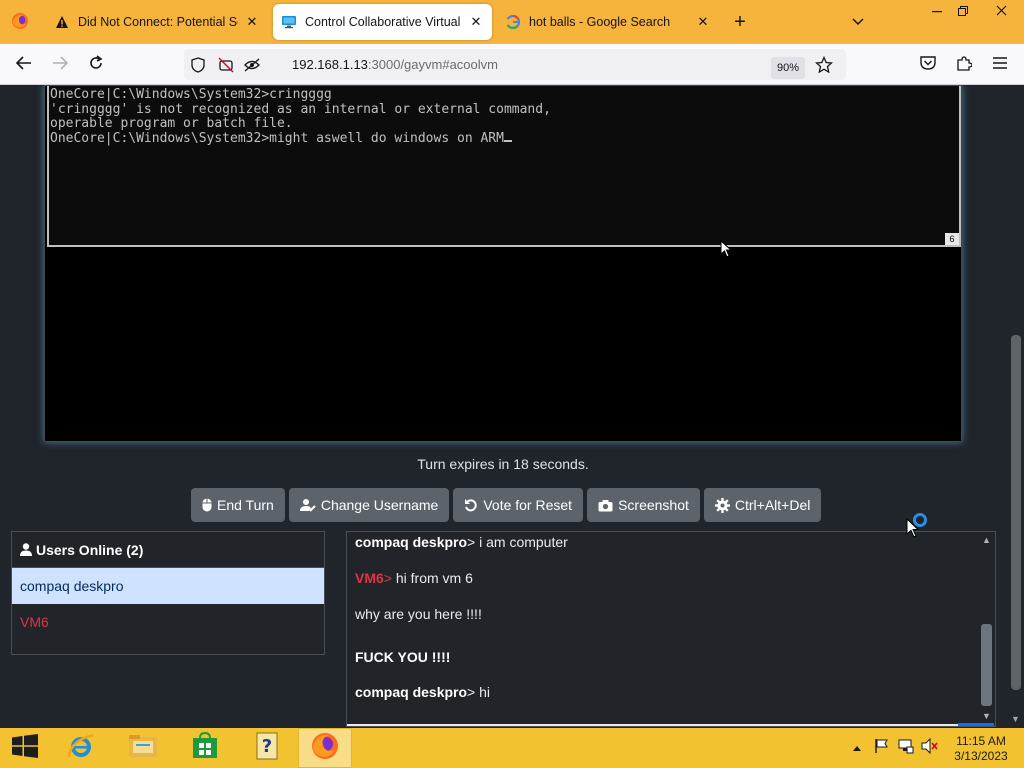 The image size is (1024, 768). What do you see at coordinates (60, 65) in the screenshot?
I see `forward-button` at bounding box center [60, 65].